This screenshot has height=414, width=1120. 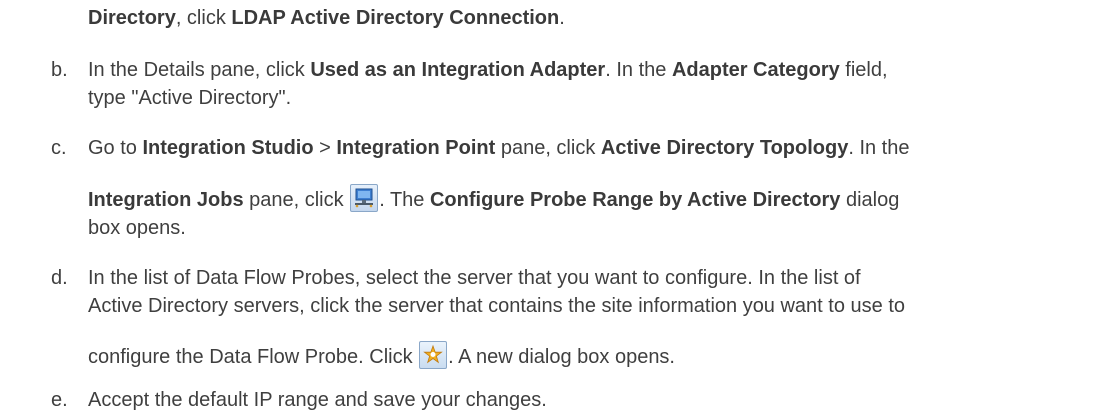 What do you see at coordinates (59, 148) in the screenshot?
I see `step-marker: c.` at bounding box center [59, 148].